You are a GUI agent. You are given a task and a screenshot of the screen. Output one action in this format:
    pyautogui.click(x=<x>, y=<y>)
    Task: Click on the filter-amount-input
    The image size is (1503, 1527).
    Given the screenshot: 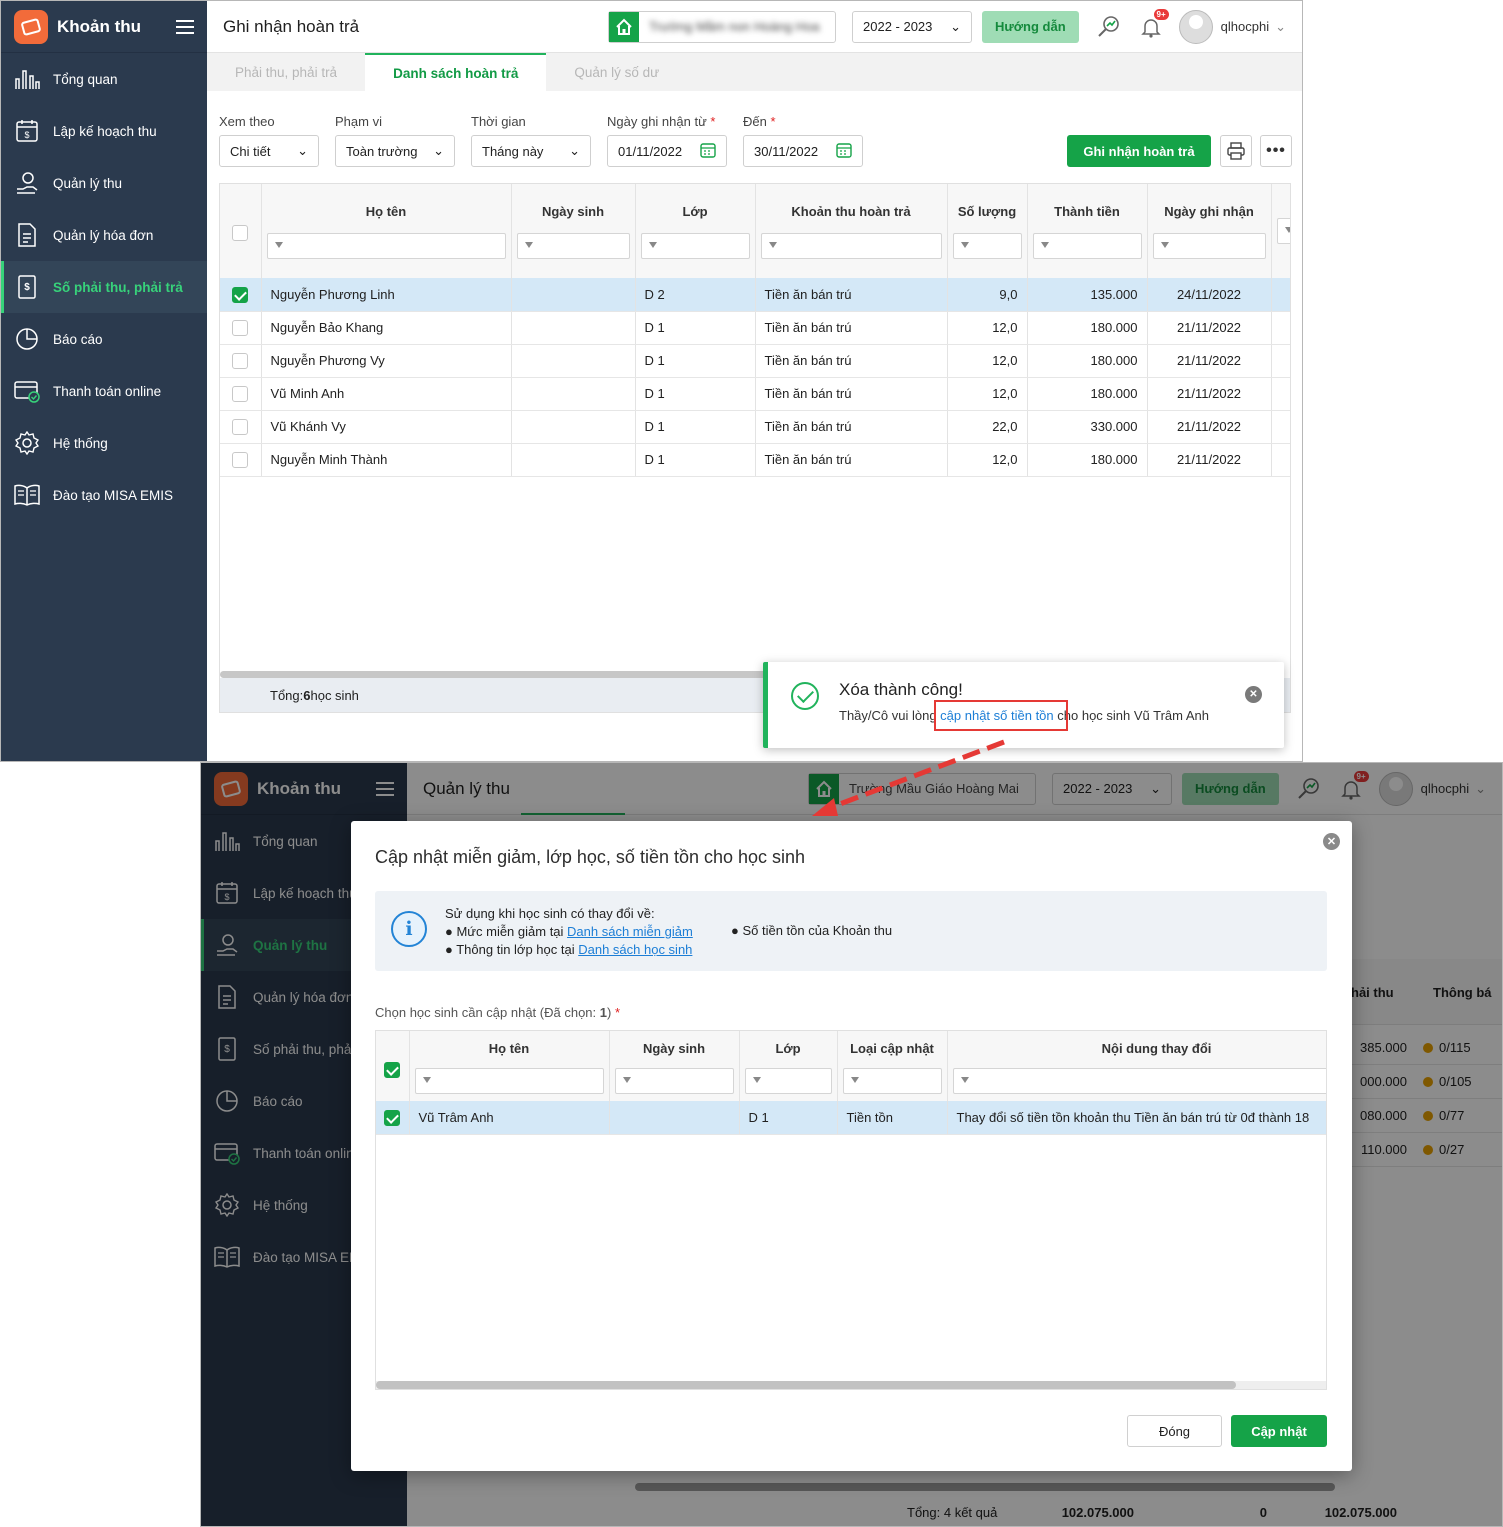 What is the action you would take?
    pyautogui.click(x=1087, y=246)
    